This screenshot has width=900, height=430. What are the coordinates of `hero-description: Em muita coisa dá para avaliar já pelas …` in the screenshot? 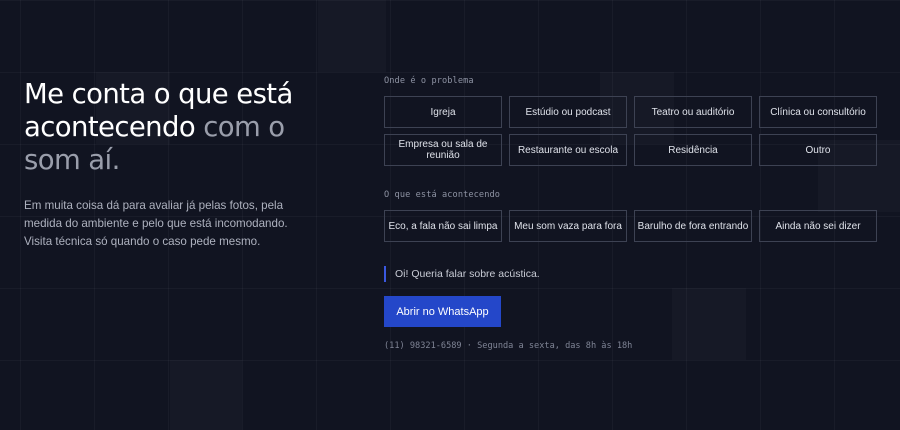 It's located at (156, 223).